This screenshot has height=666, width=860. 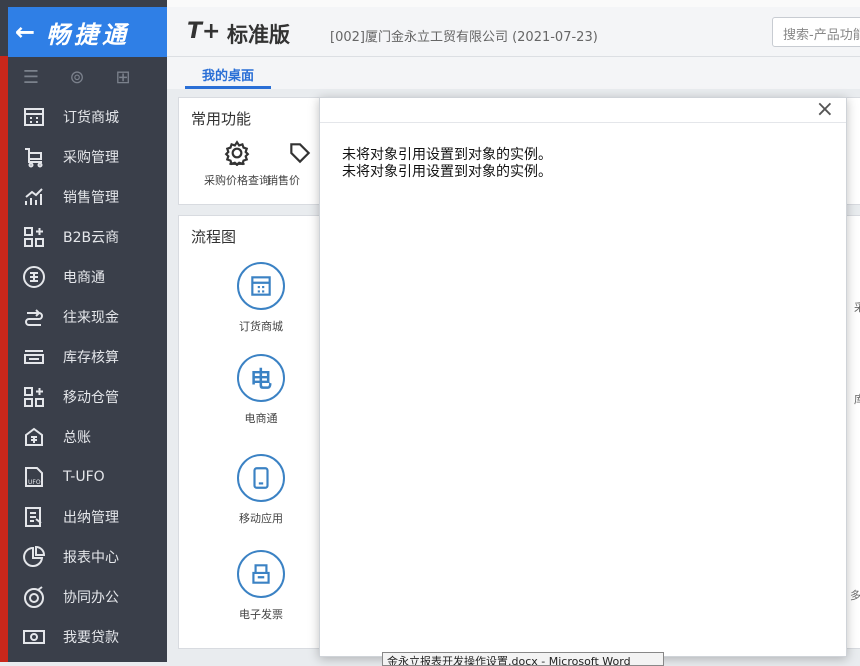 I want to click on flow-item-order-mall: 订货商城, so click(x=261, y=298).